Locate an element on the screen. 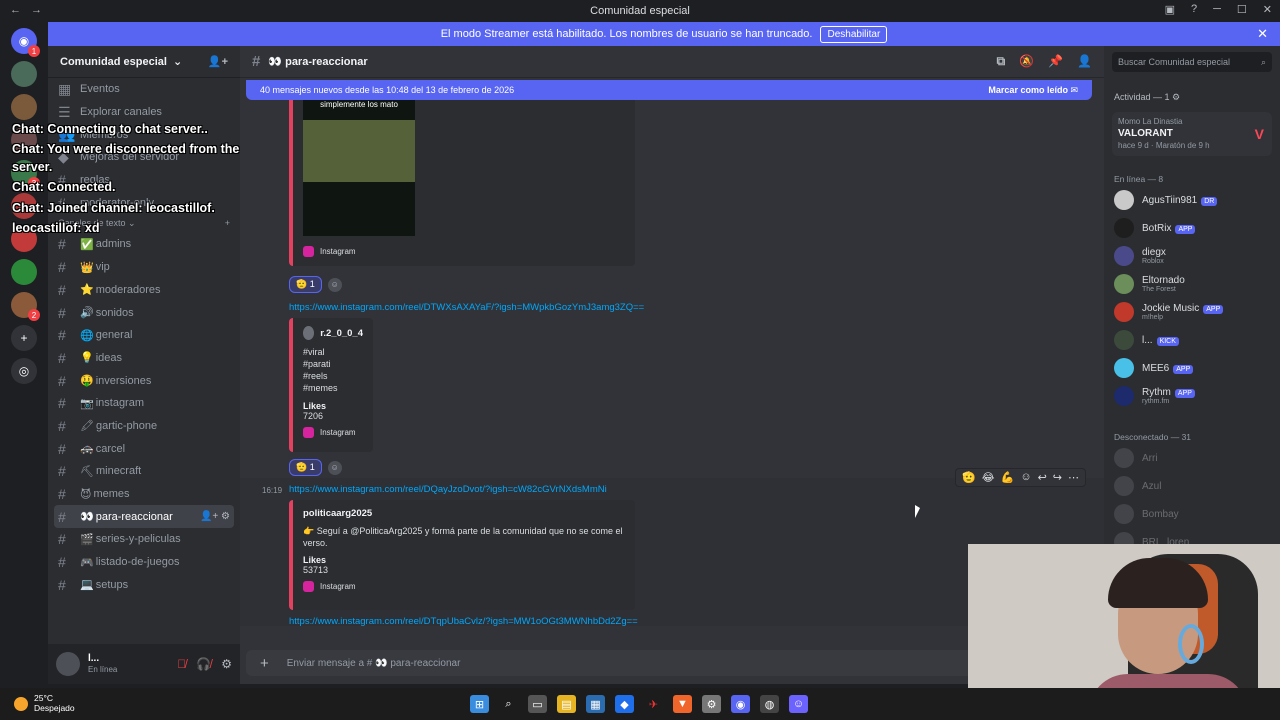 Image resolution: width=1280 pixels, height=720 pixels. app-icon: ◆ is located at coordinates (624, 704).